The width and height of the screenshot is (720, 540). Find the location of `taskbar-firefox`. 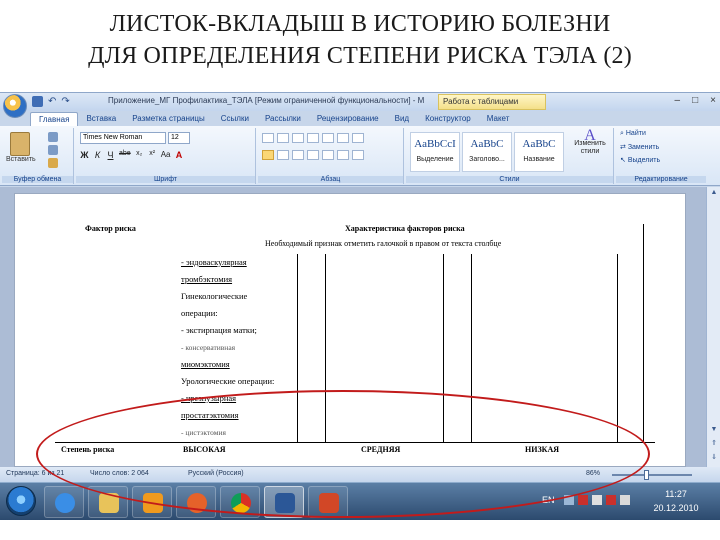

taskbar-firefox is located at coordinates (196, 502).